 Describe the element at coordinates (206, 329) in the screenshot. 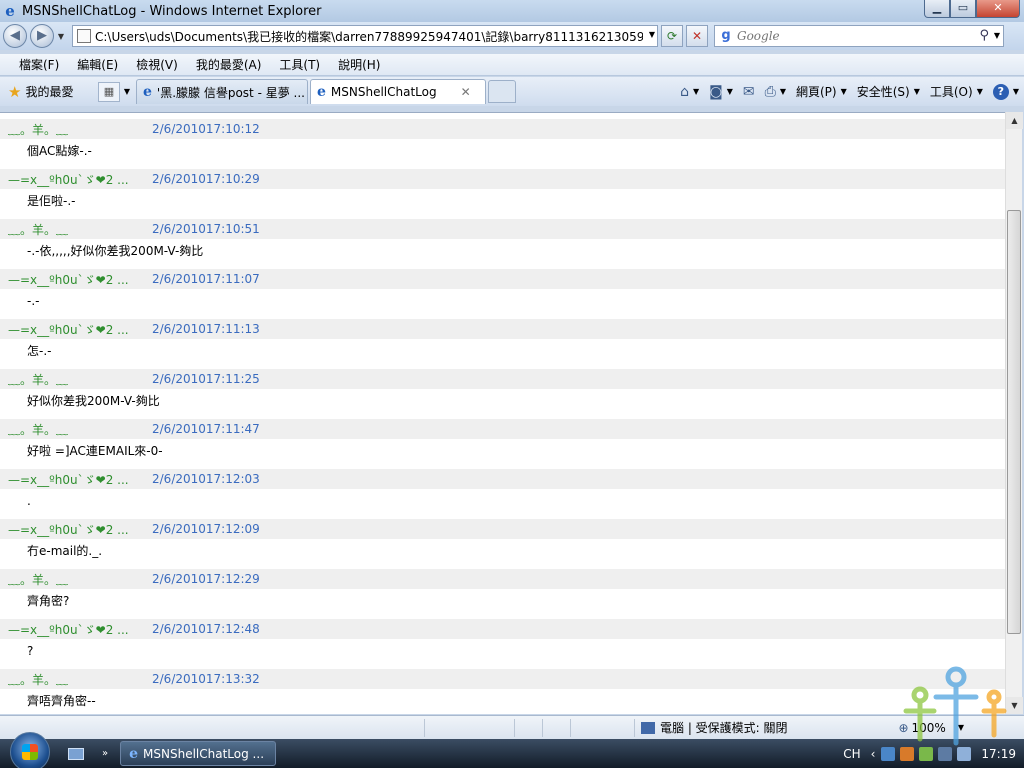

I see `message-timestamp: 2/6/201017:11:13` at that location.